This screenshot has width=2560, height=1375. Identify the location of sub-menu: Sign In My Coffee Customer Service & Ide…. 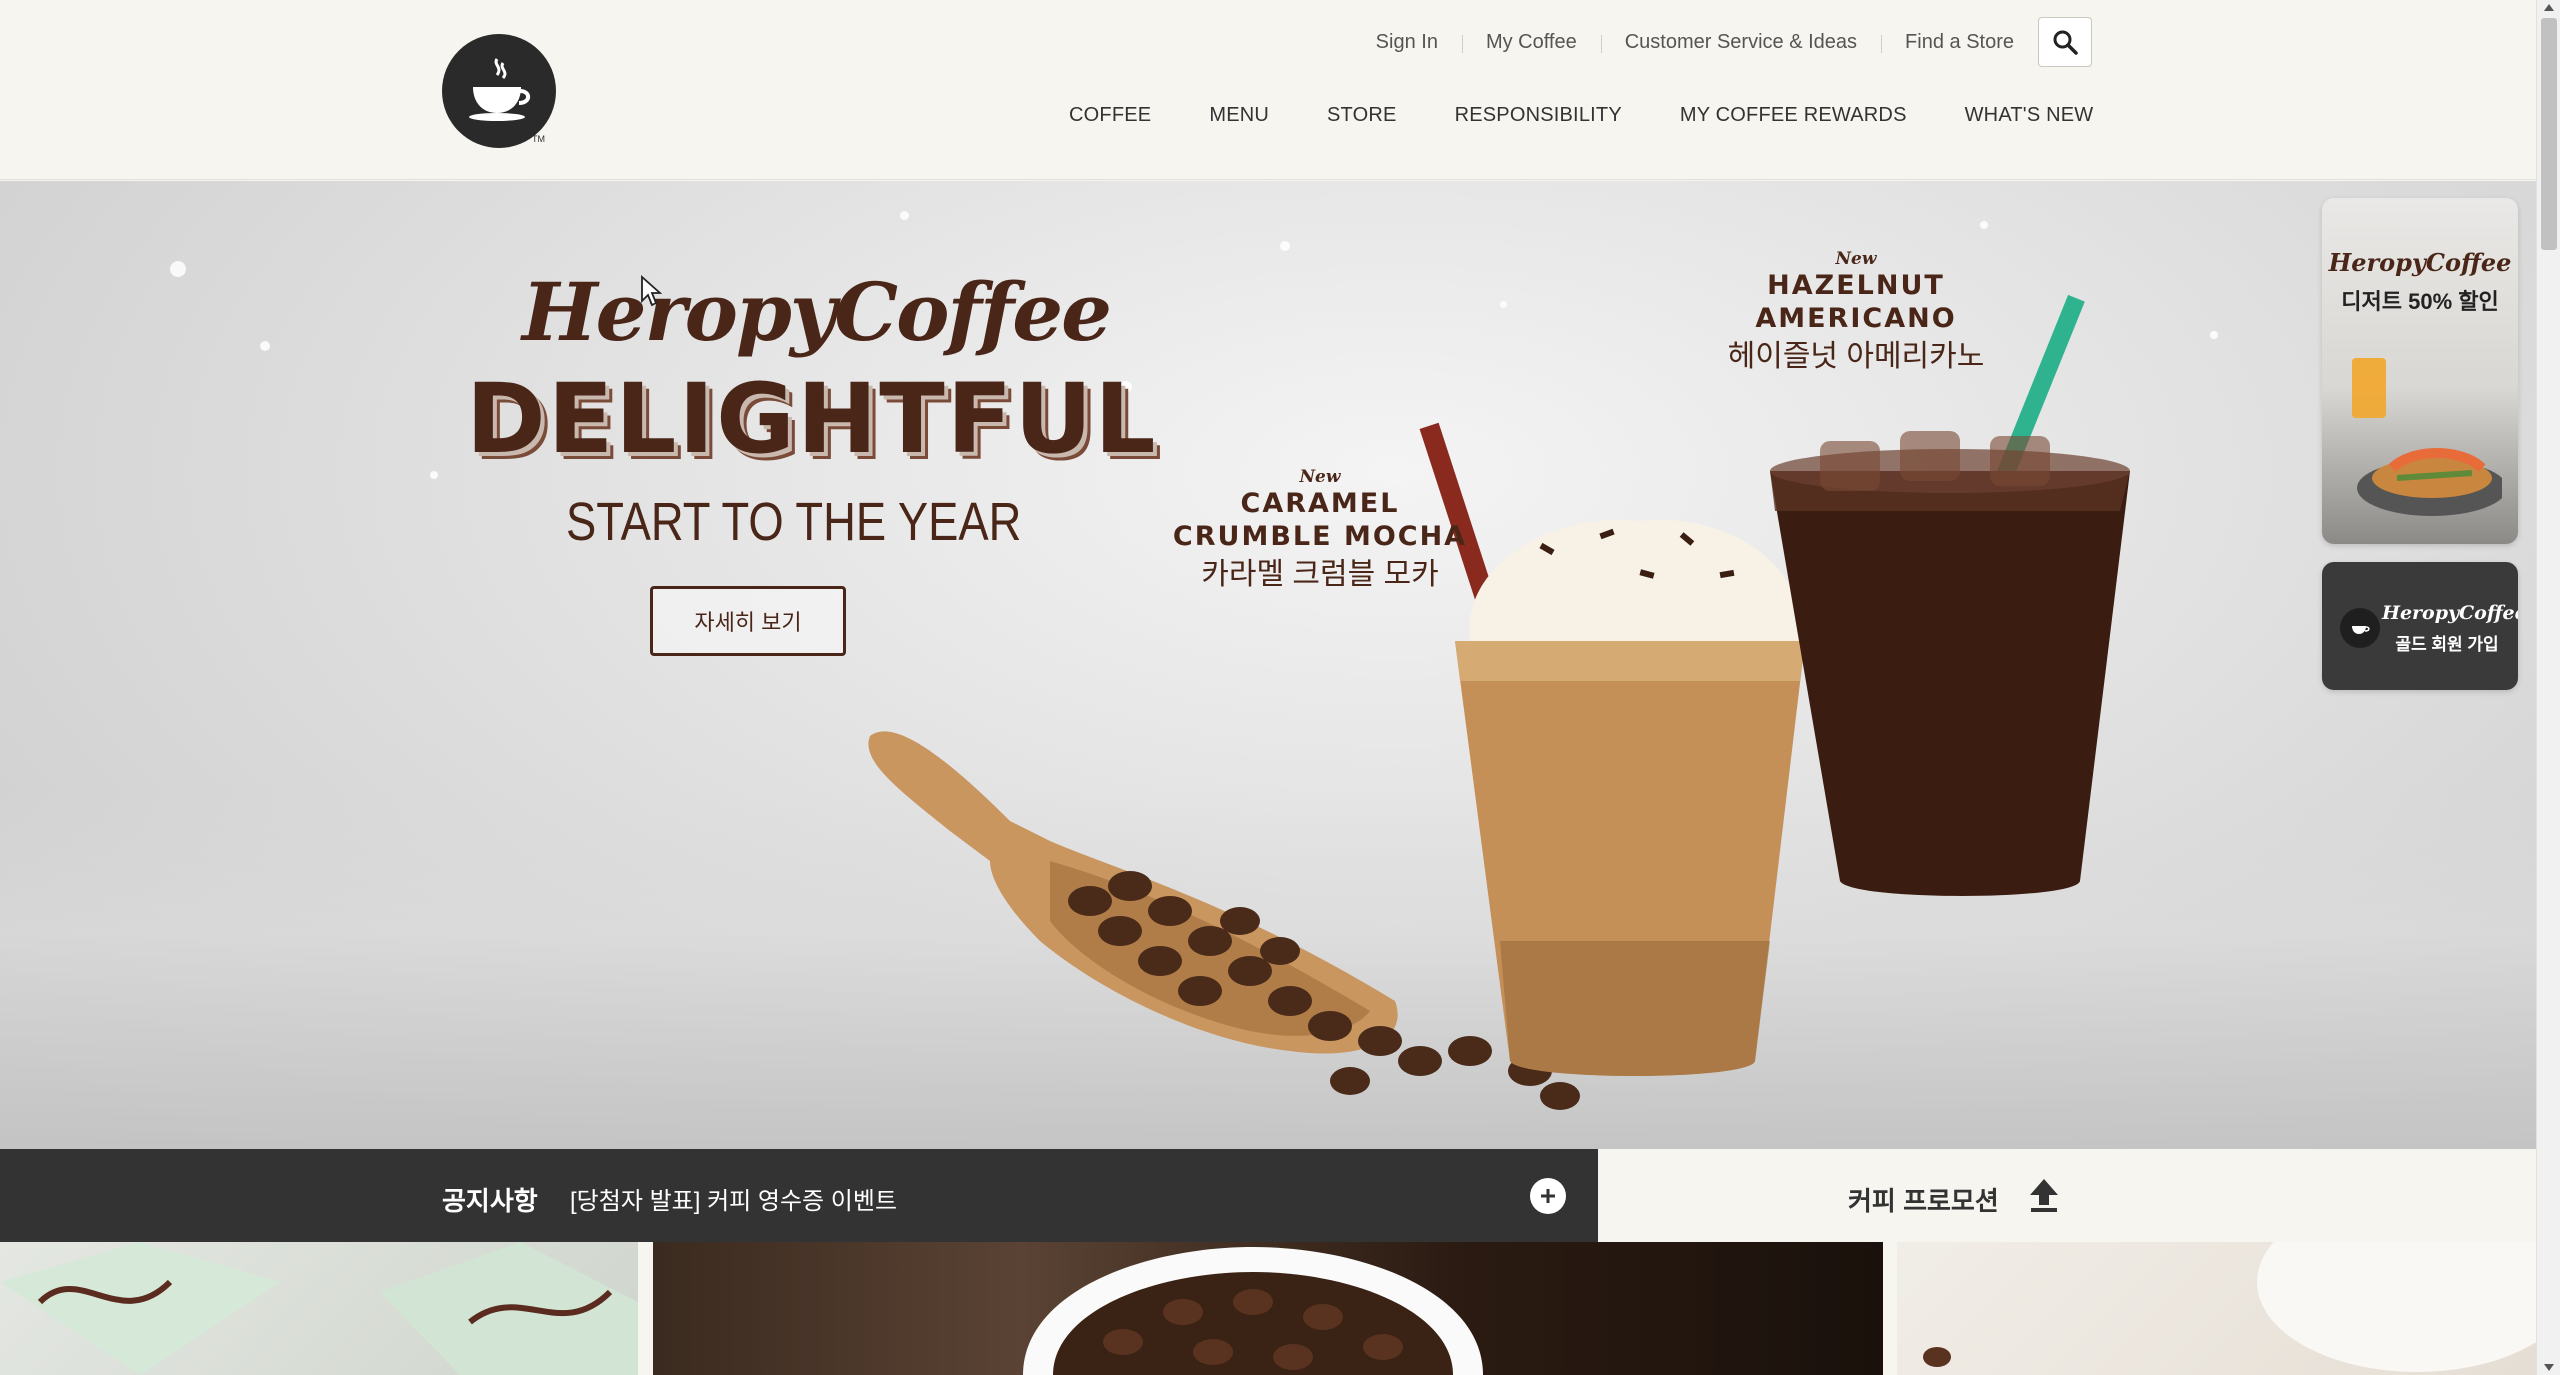
(1722, 42).